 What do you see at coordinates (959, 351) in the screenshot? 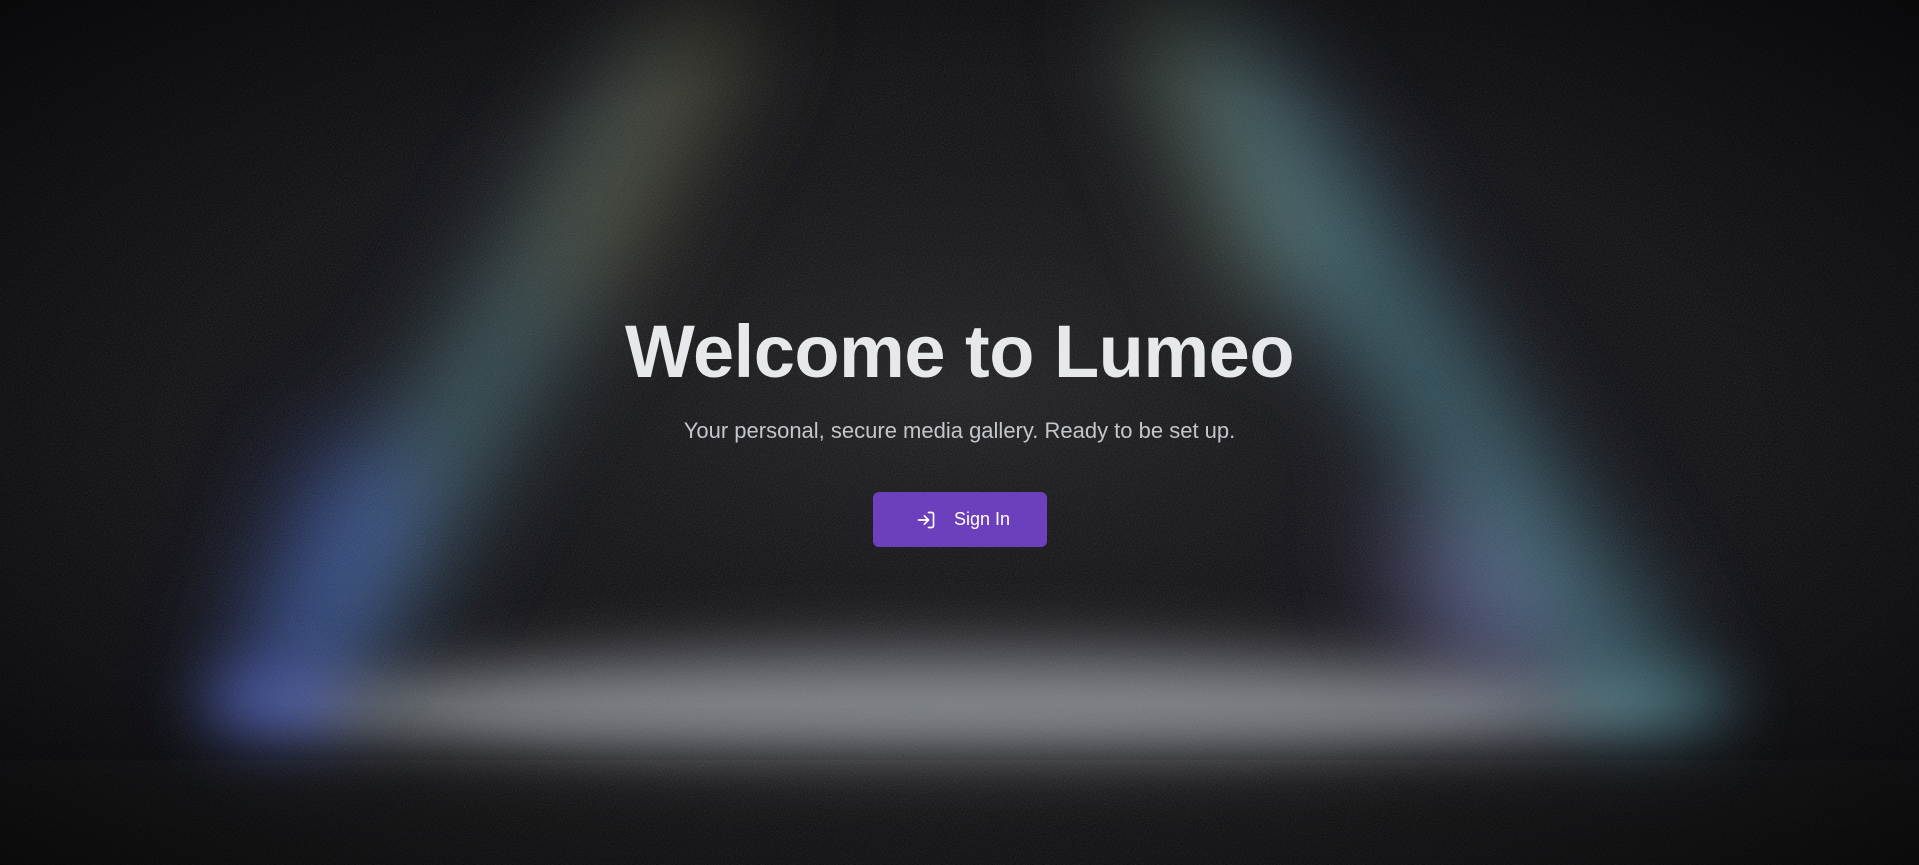
I see `page-title: Welcome to Lumeo` at bounding box center [959, 351].